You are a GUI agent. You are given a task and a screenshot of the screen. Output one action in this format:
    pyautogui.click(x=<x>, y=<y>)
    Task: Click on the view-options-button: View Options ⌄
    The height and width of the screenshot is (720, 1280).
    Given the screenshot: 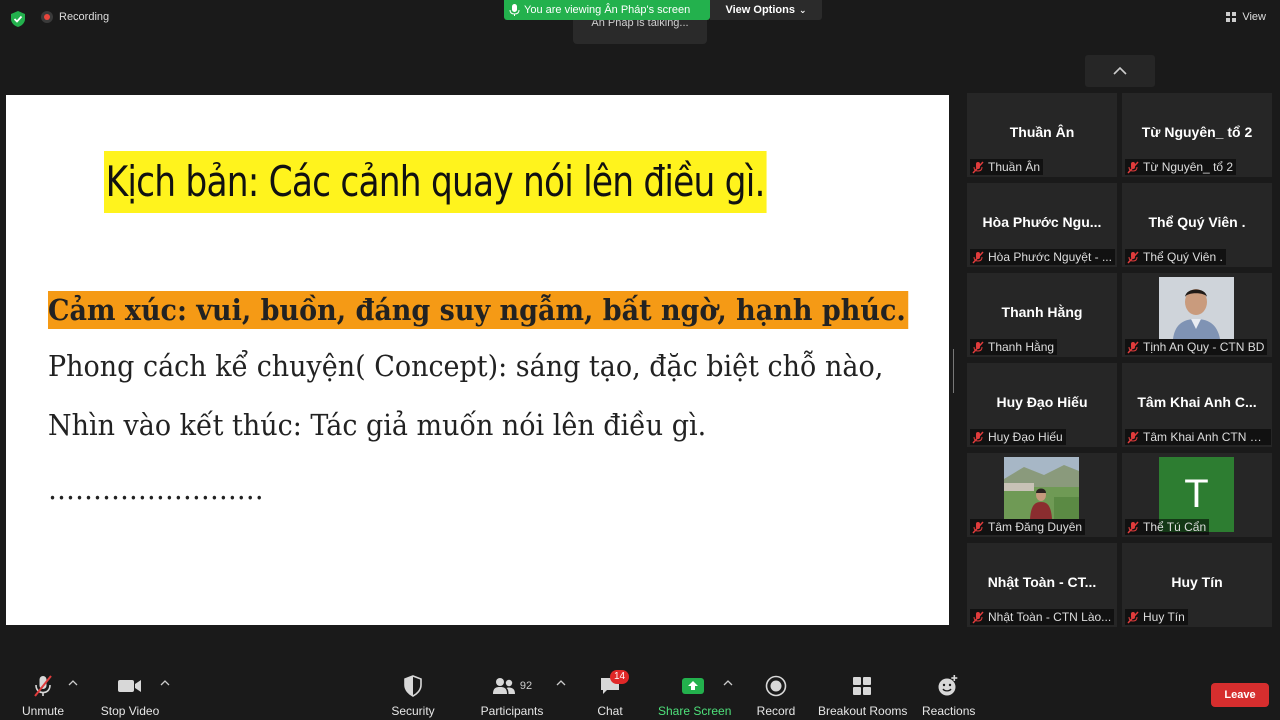 What is the action you would take?
    pyautogui.click(x=766, y=10)
    